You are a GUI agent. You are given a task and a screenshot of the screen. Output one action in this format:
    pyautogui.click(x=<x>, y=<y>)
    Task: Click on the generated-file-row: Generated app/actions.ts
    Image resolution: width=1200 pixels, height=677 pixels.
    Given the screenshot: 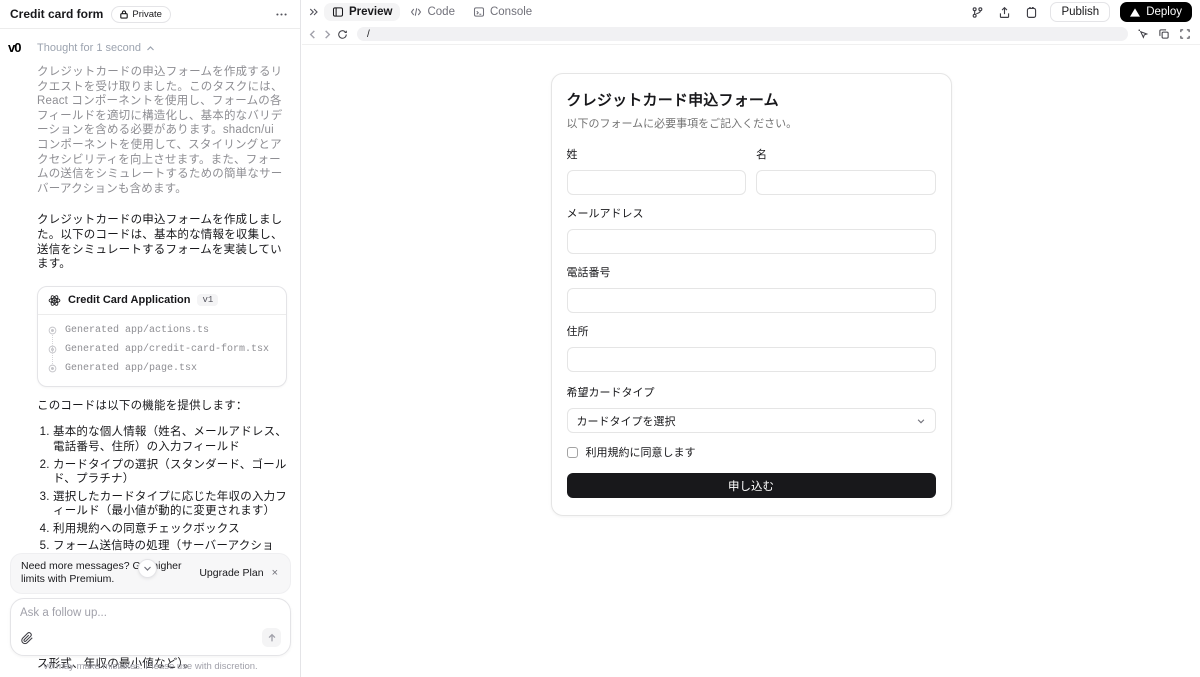 What is the action you would take?
    pyautogui.click(x=162, y=330)
    